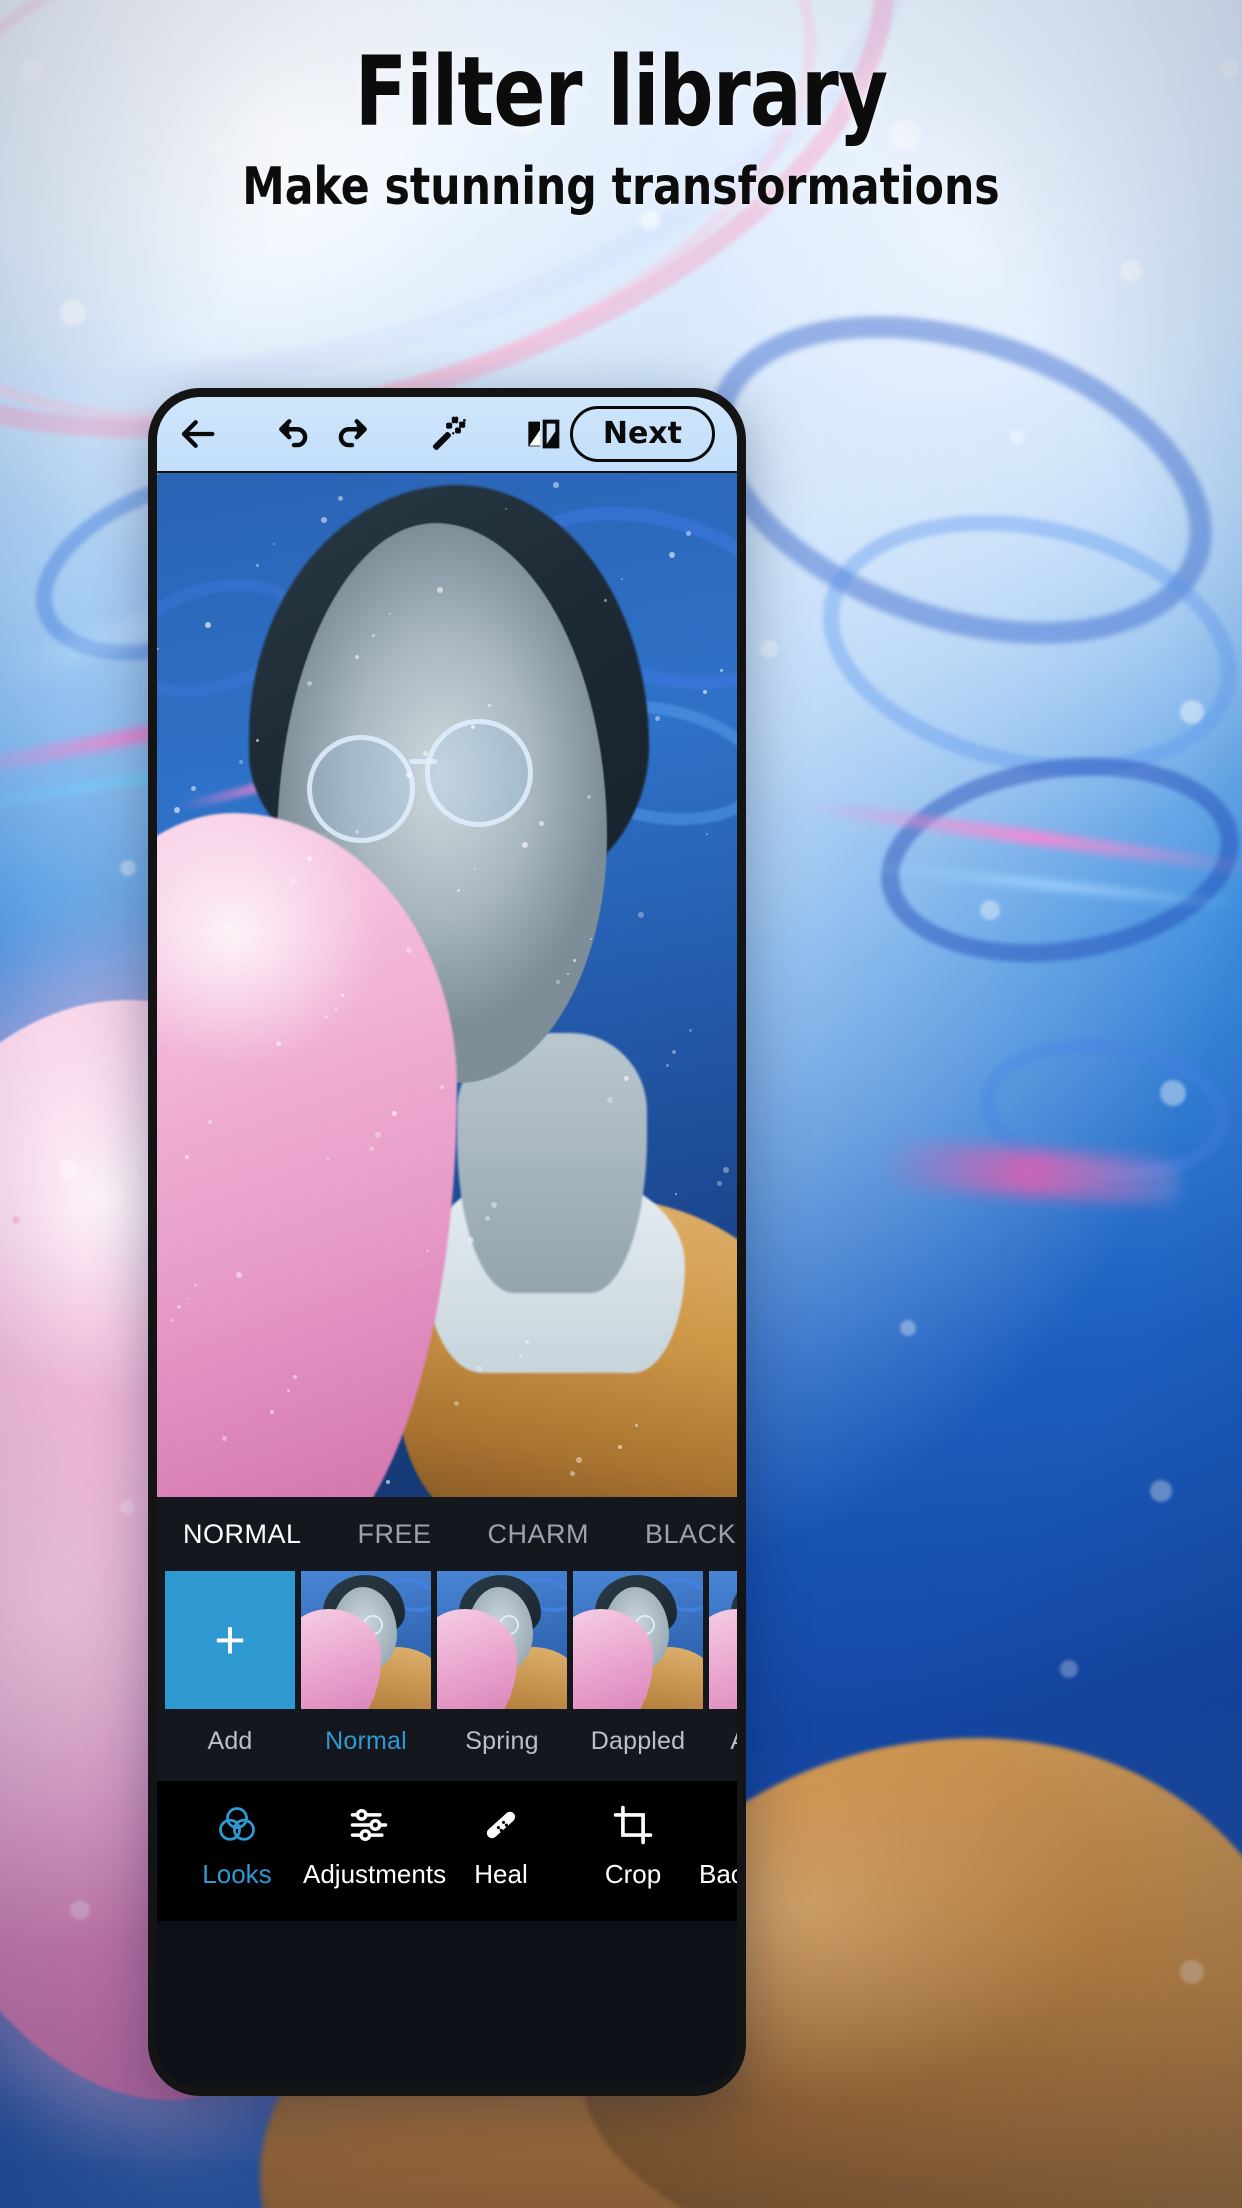  I want to click on redo-icon, so click(352, 434).